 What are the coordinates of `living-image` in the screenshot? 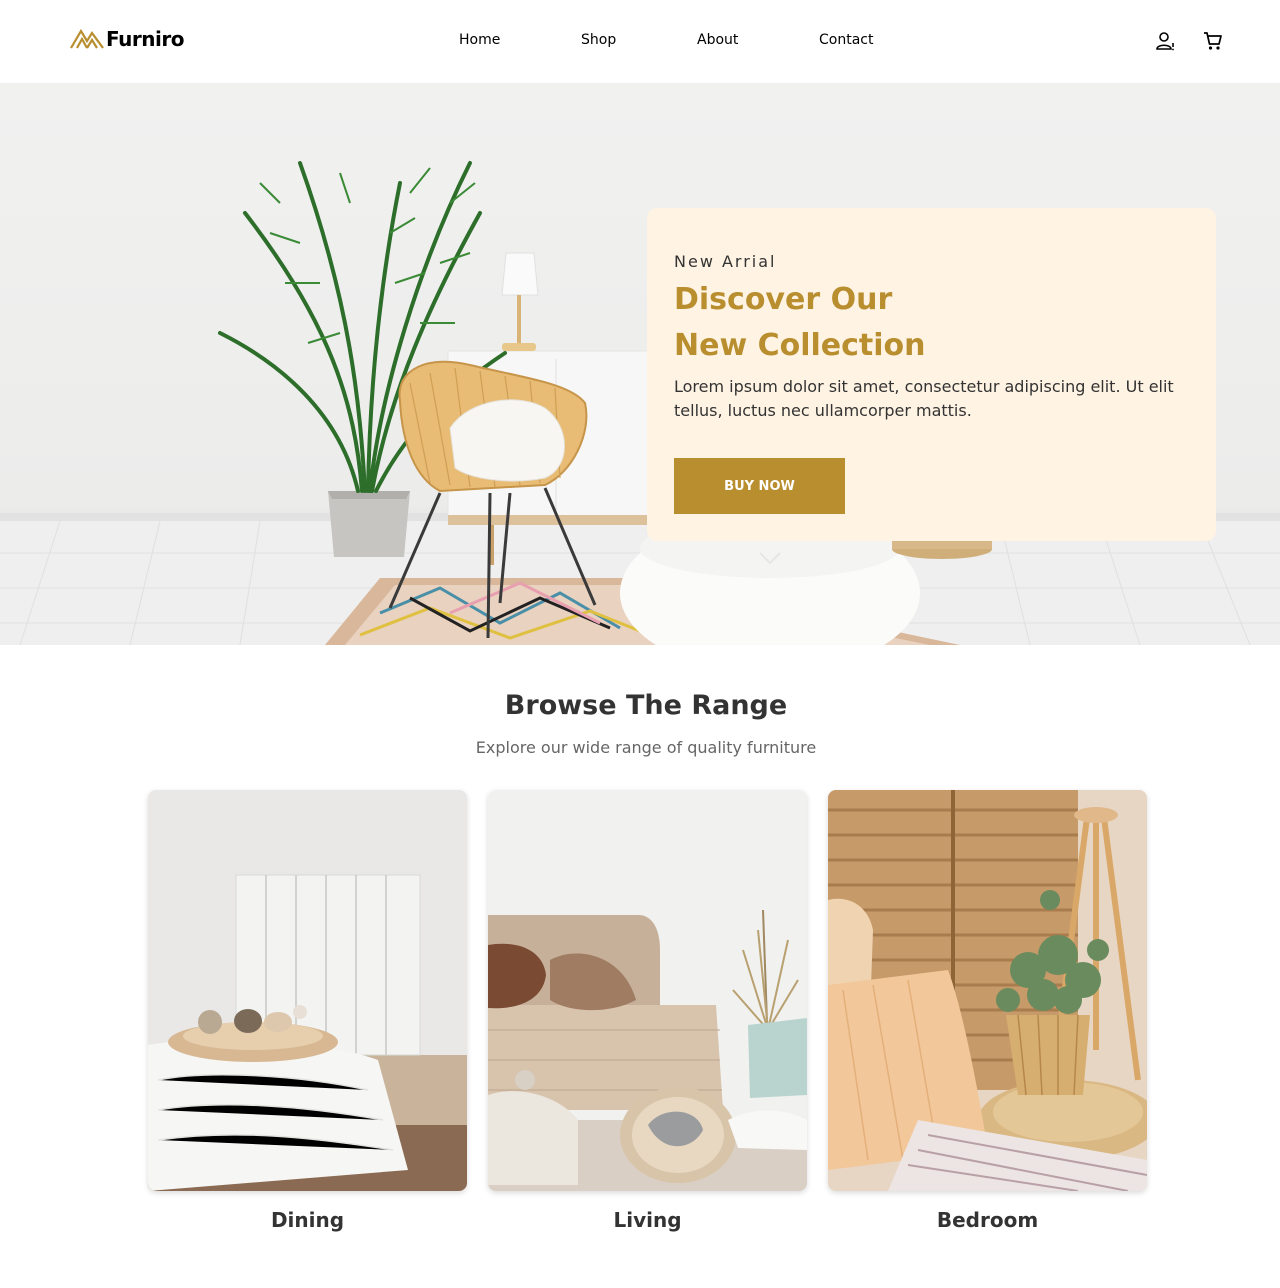 It's located at (647, 990).